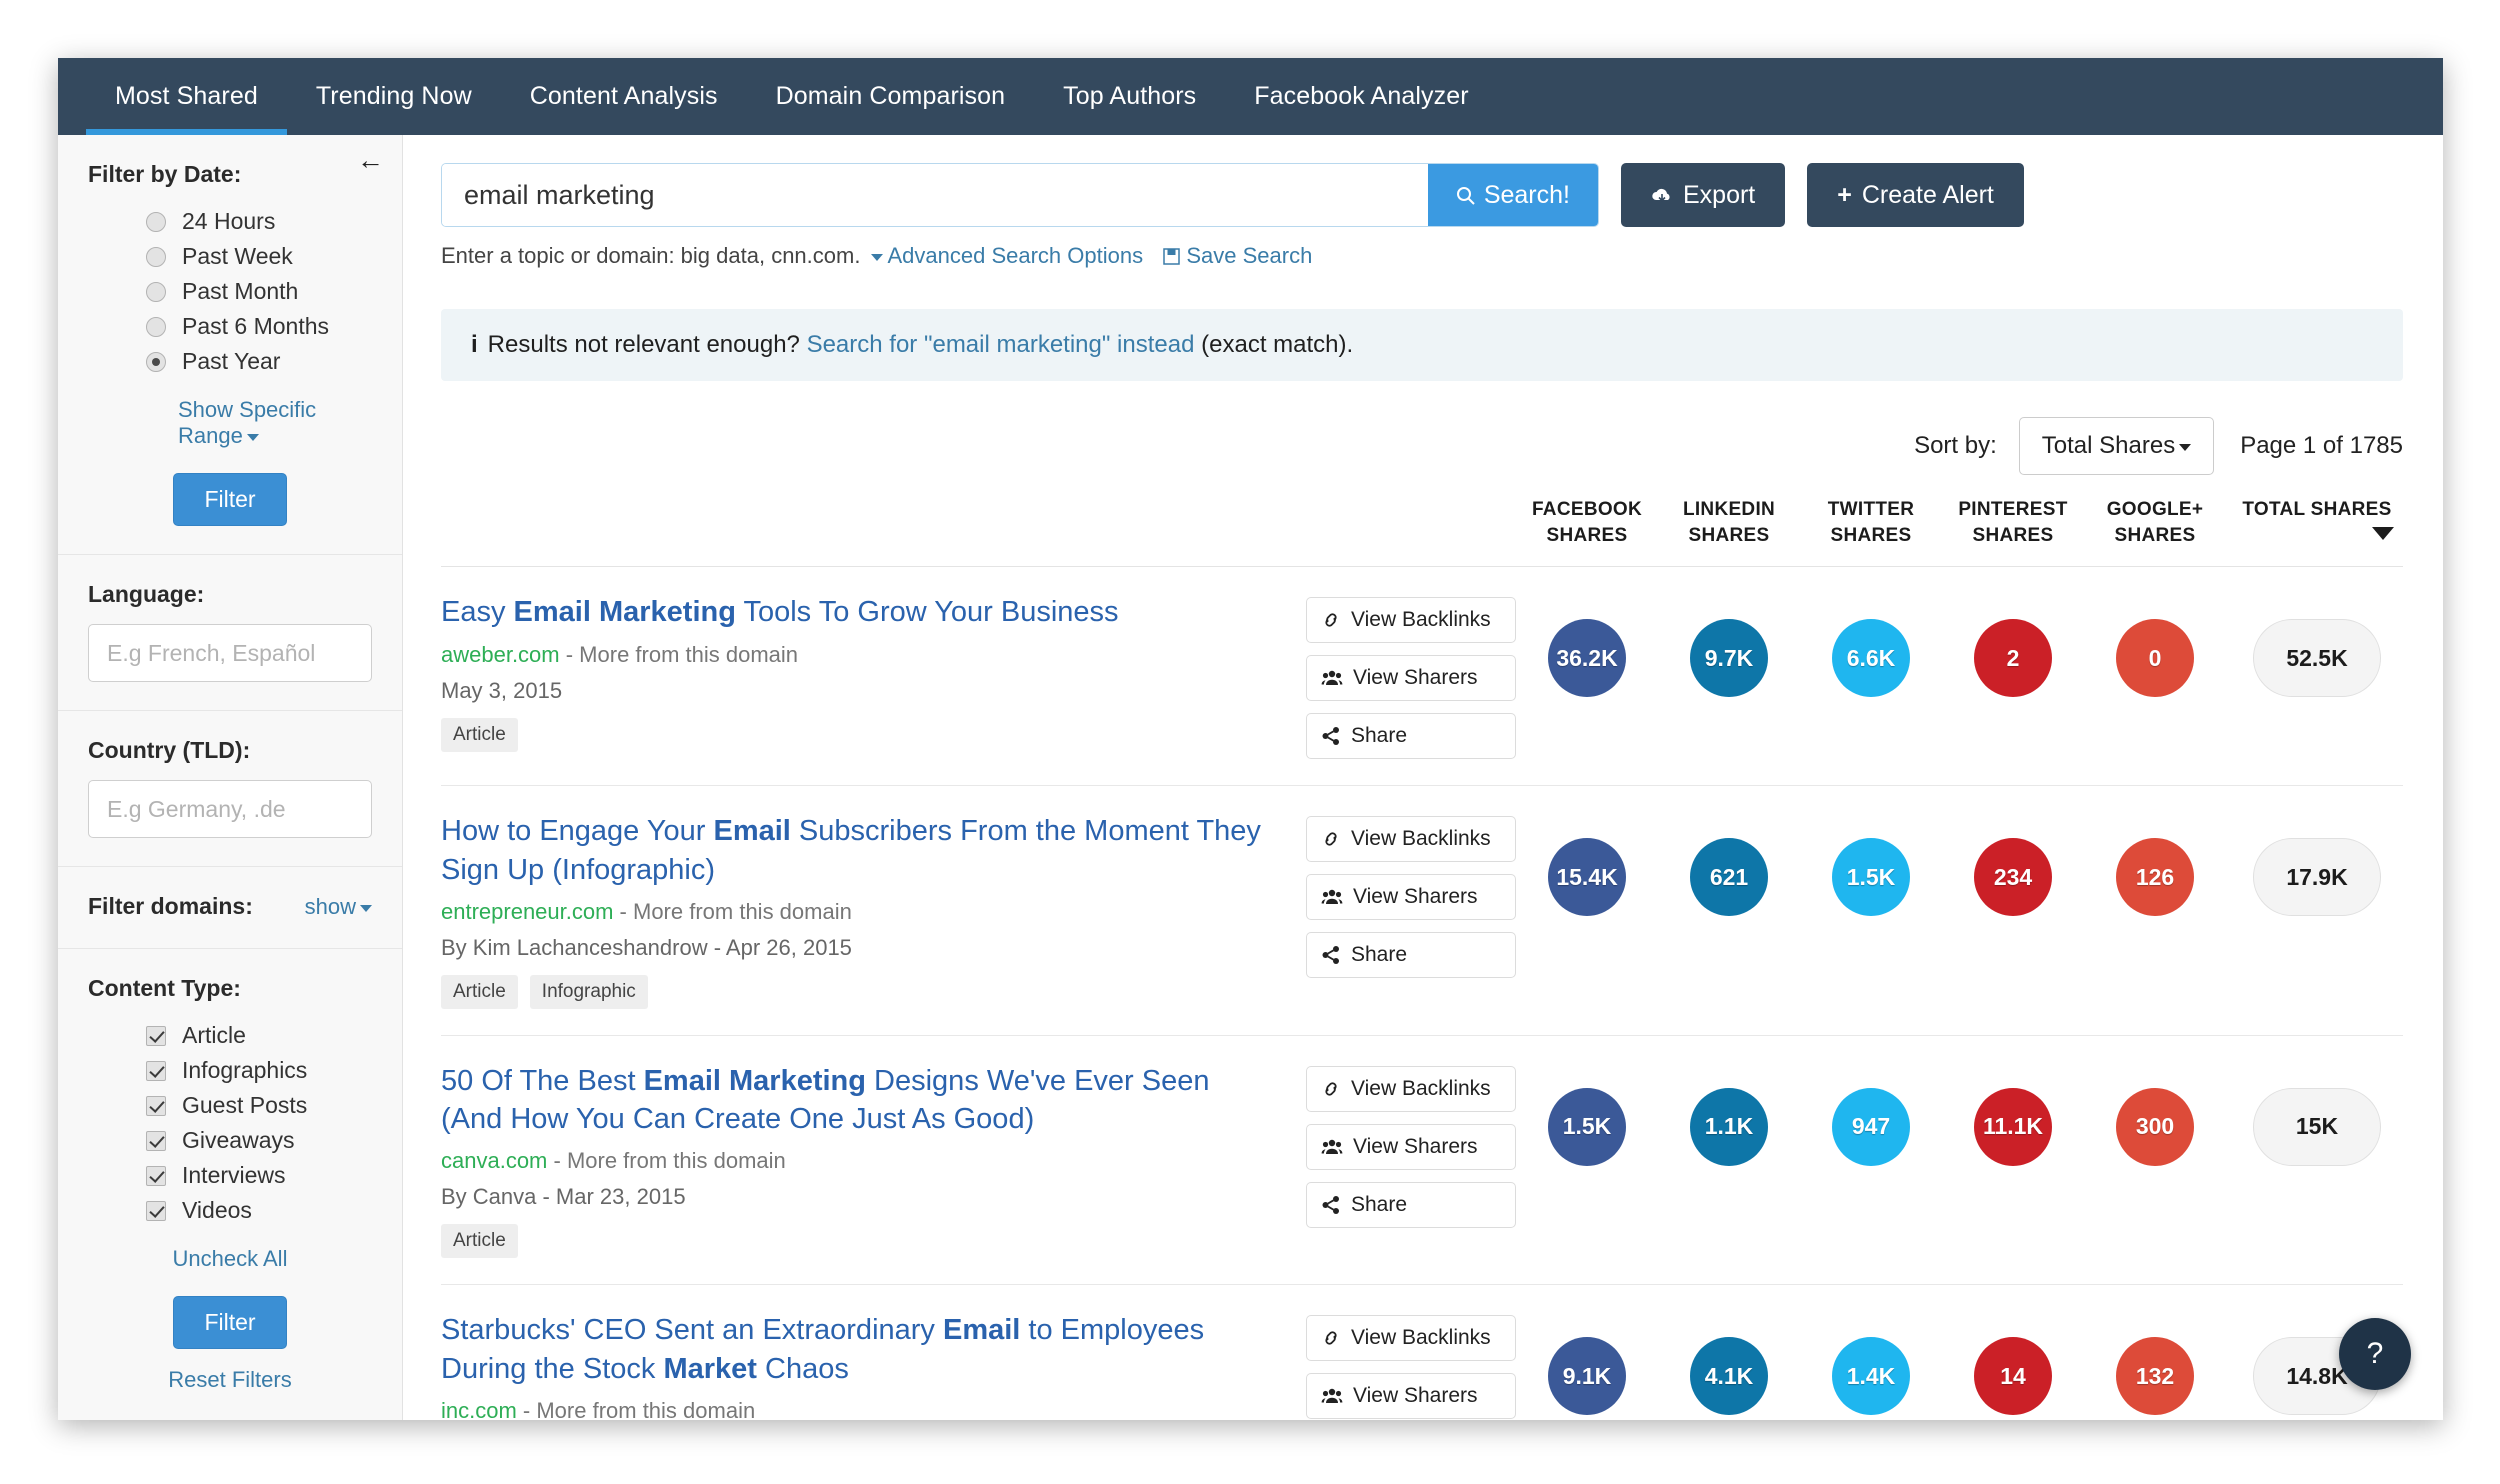  What do you see at coordinates (230, 256) in the screenshot?
I see `date-option-past-week: Past Week` at bounding box center [230, 256].